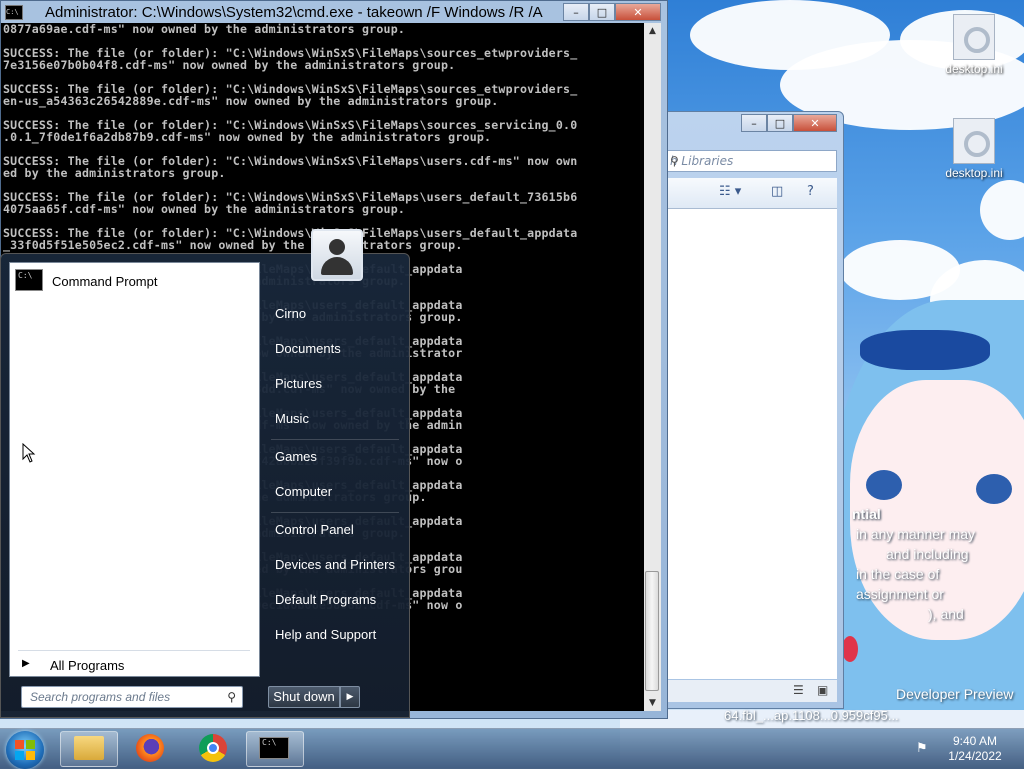 This screenshot has height=769, width=1024. What do you see at coordinates (925, 350) in the screenshot?
I see `wallpaper-character-bow` at bounding box center [925, 350].